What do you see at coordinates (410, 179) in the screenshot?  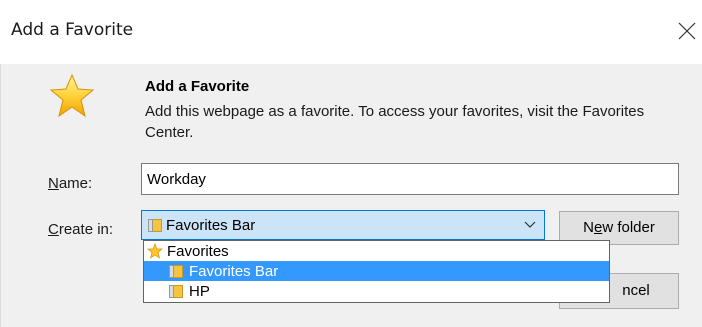 I see `name-field` at bounding box center [410, 179].